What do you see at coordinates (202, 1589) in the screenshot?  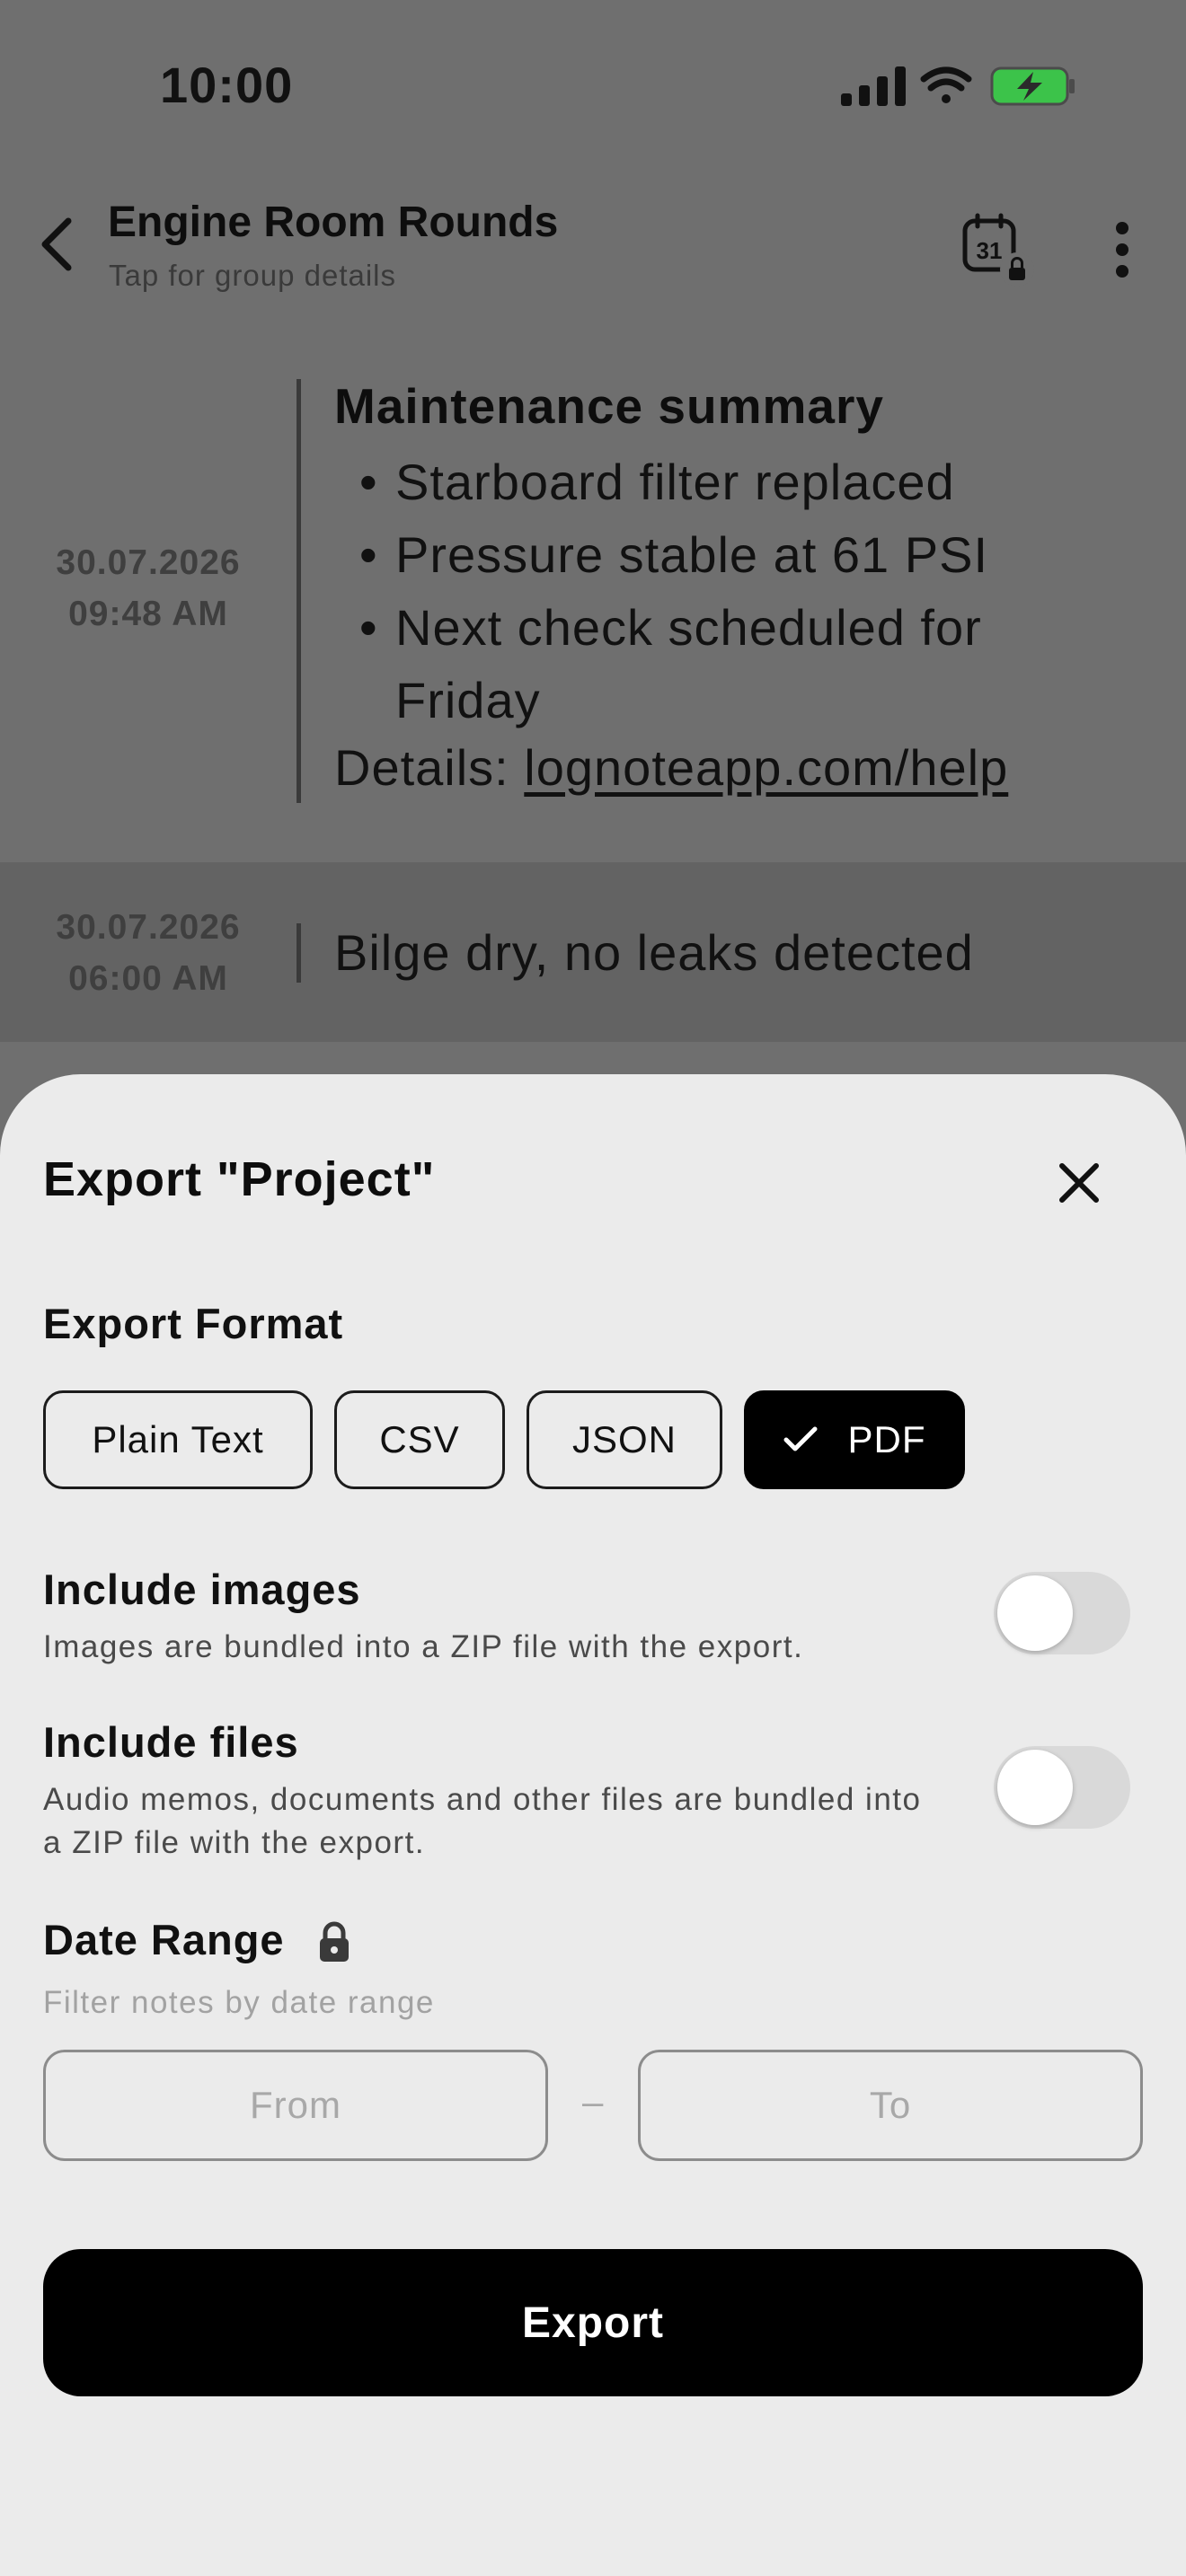 I see `include-images-title: Include images` at bounding box center [202, 1589].